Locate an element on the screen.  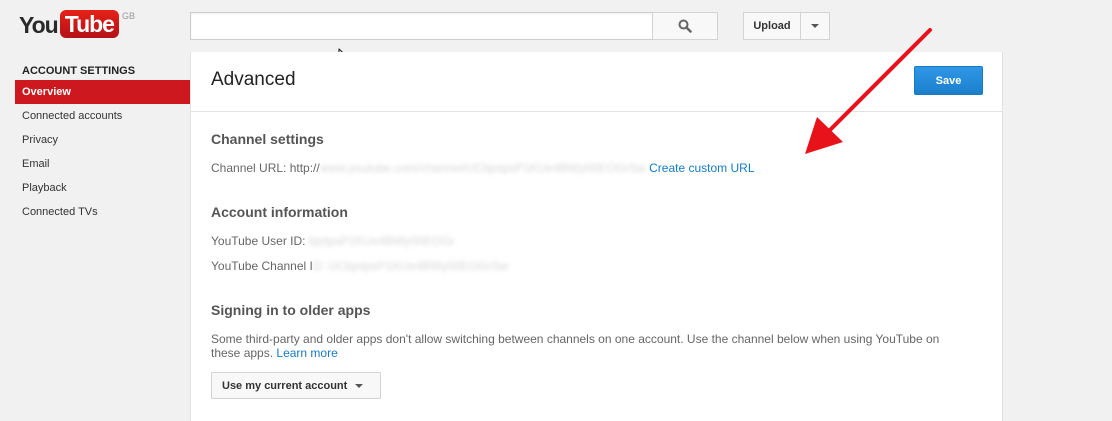
user-id-label: YouTube User ID: is located at coordinates (258, 241).